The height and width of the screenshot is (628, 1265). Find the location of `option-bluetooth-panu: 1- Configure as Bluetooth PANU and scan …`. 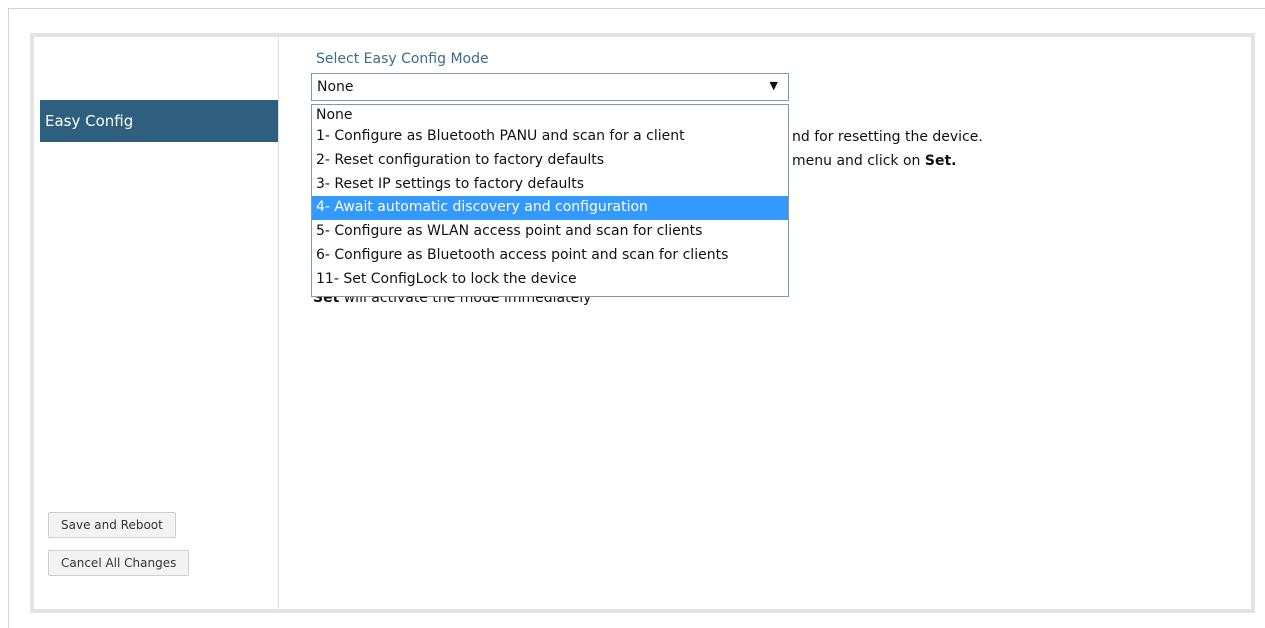

option-bluetooth-panu: 1- Configure as Bluetooth PANU and scan … is located at coordinates (550, 137).